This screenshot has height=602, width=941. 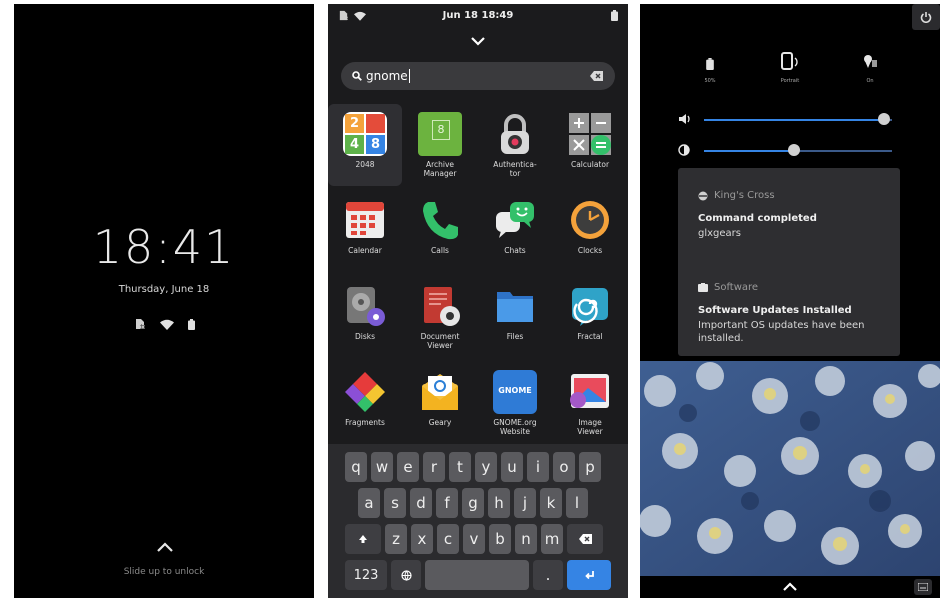 I want to click on app-files: Files, so click(x=515, y=317).